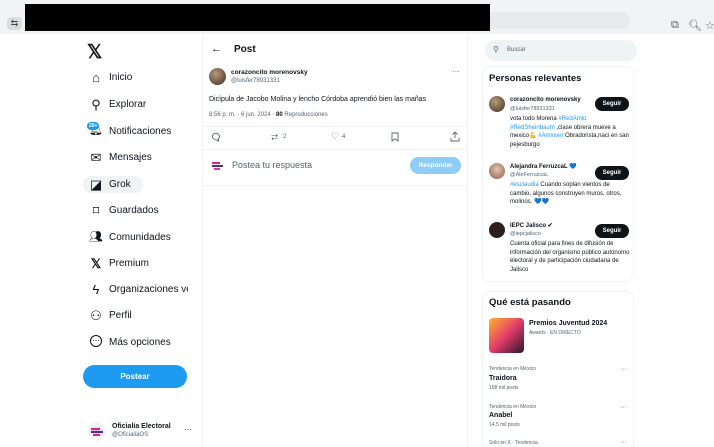  Describe the element at coordinates (504, 425) in the screenshot. I see `trend-posts: 14,5 mil posts` at that location.